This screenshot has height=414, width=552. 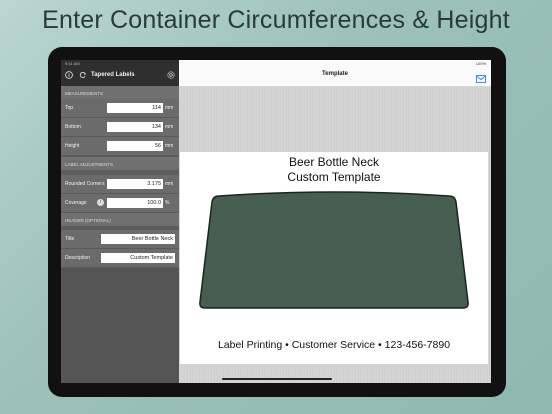 I want to click on mail-icon, so click(x=481, y=76).